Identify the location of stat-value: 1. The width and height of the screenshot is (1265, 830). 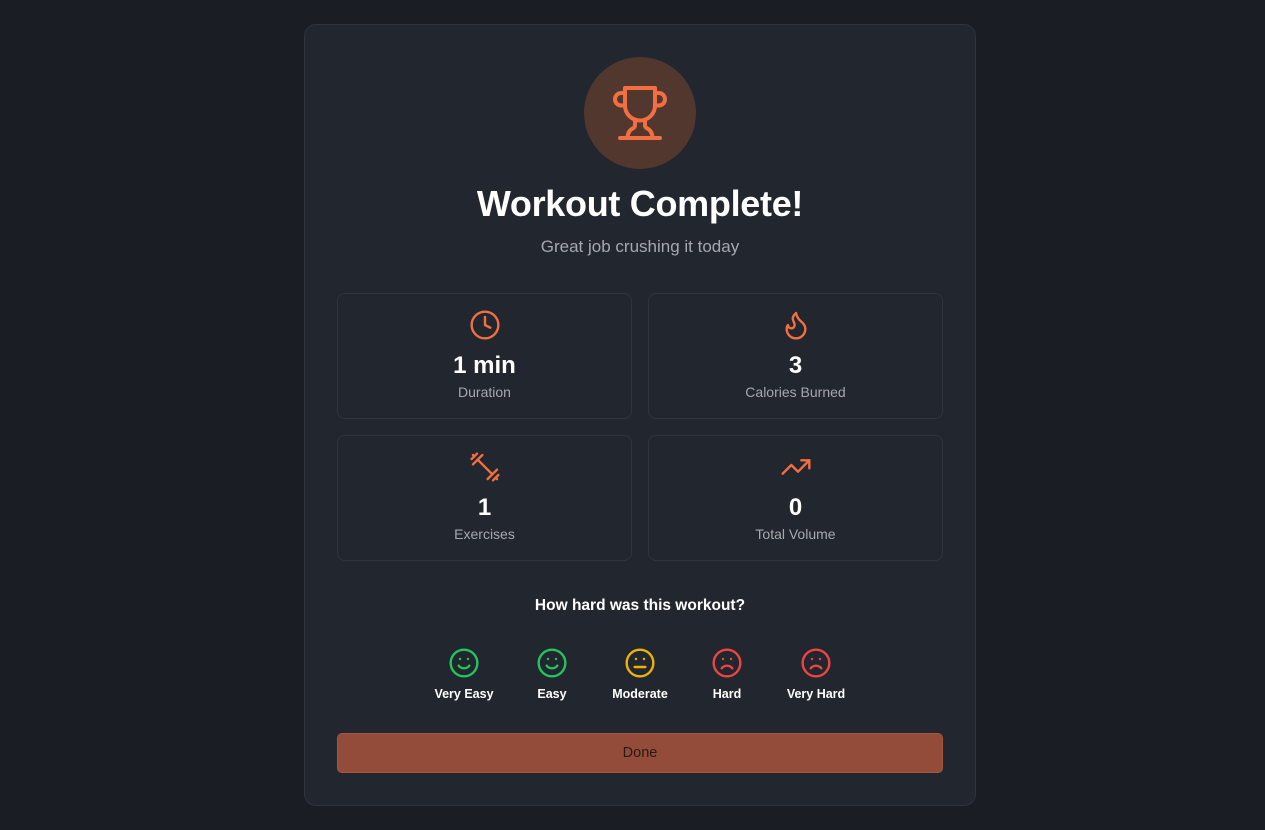
(484, 507).